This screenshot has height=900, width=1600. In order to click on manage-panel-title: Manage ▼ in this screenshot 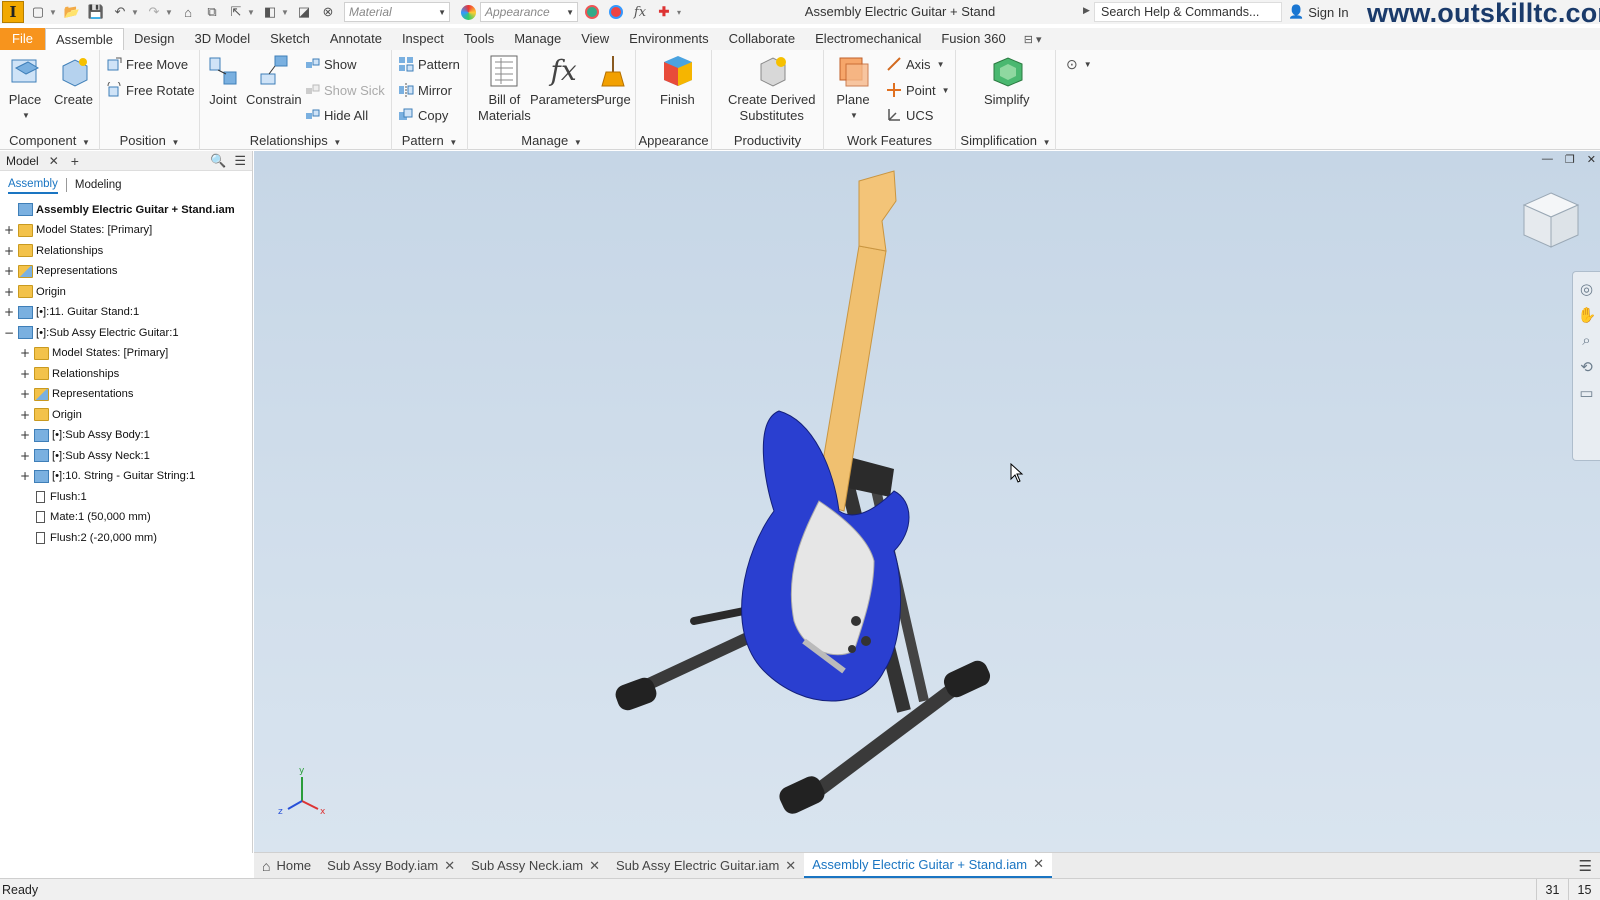, I will do `click(551, 140)`.